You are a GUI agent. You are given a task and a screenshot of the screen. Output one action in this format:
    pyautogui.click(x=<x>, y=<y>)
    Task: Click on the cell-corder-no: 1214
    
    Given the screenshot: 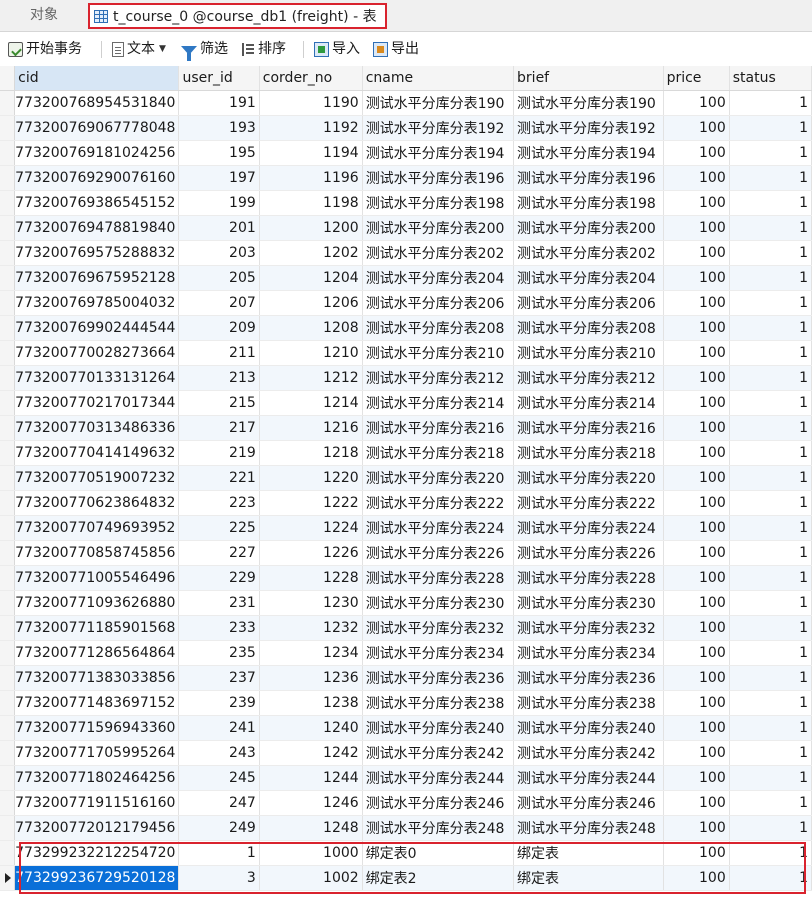 What is the action you would take?
    pyautogui.click(x=311, y=403)
    